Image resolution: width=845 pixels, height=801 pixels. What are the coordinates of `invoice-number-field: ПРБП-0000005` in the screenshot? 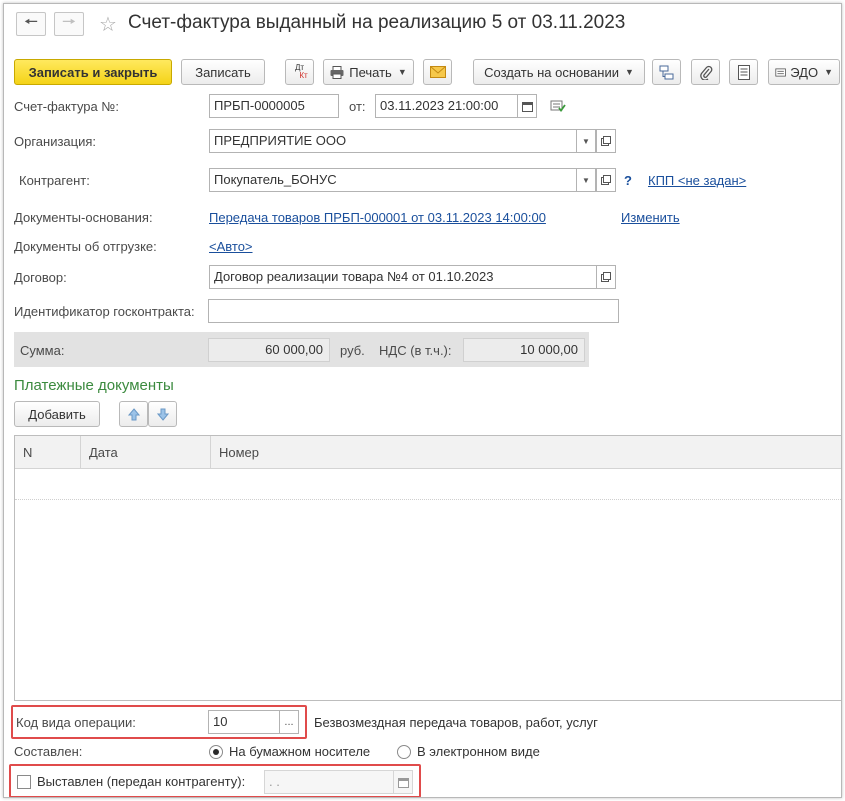 It's located at (274, 106).